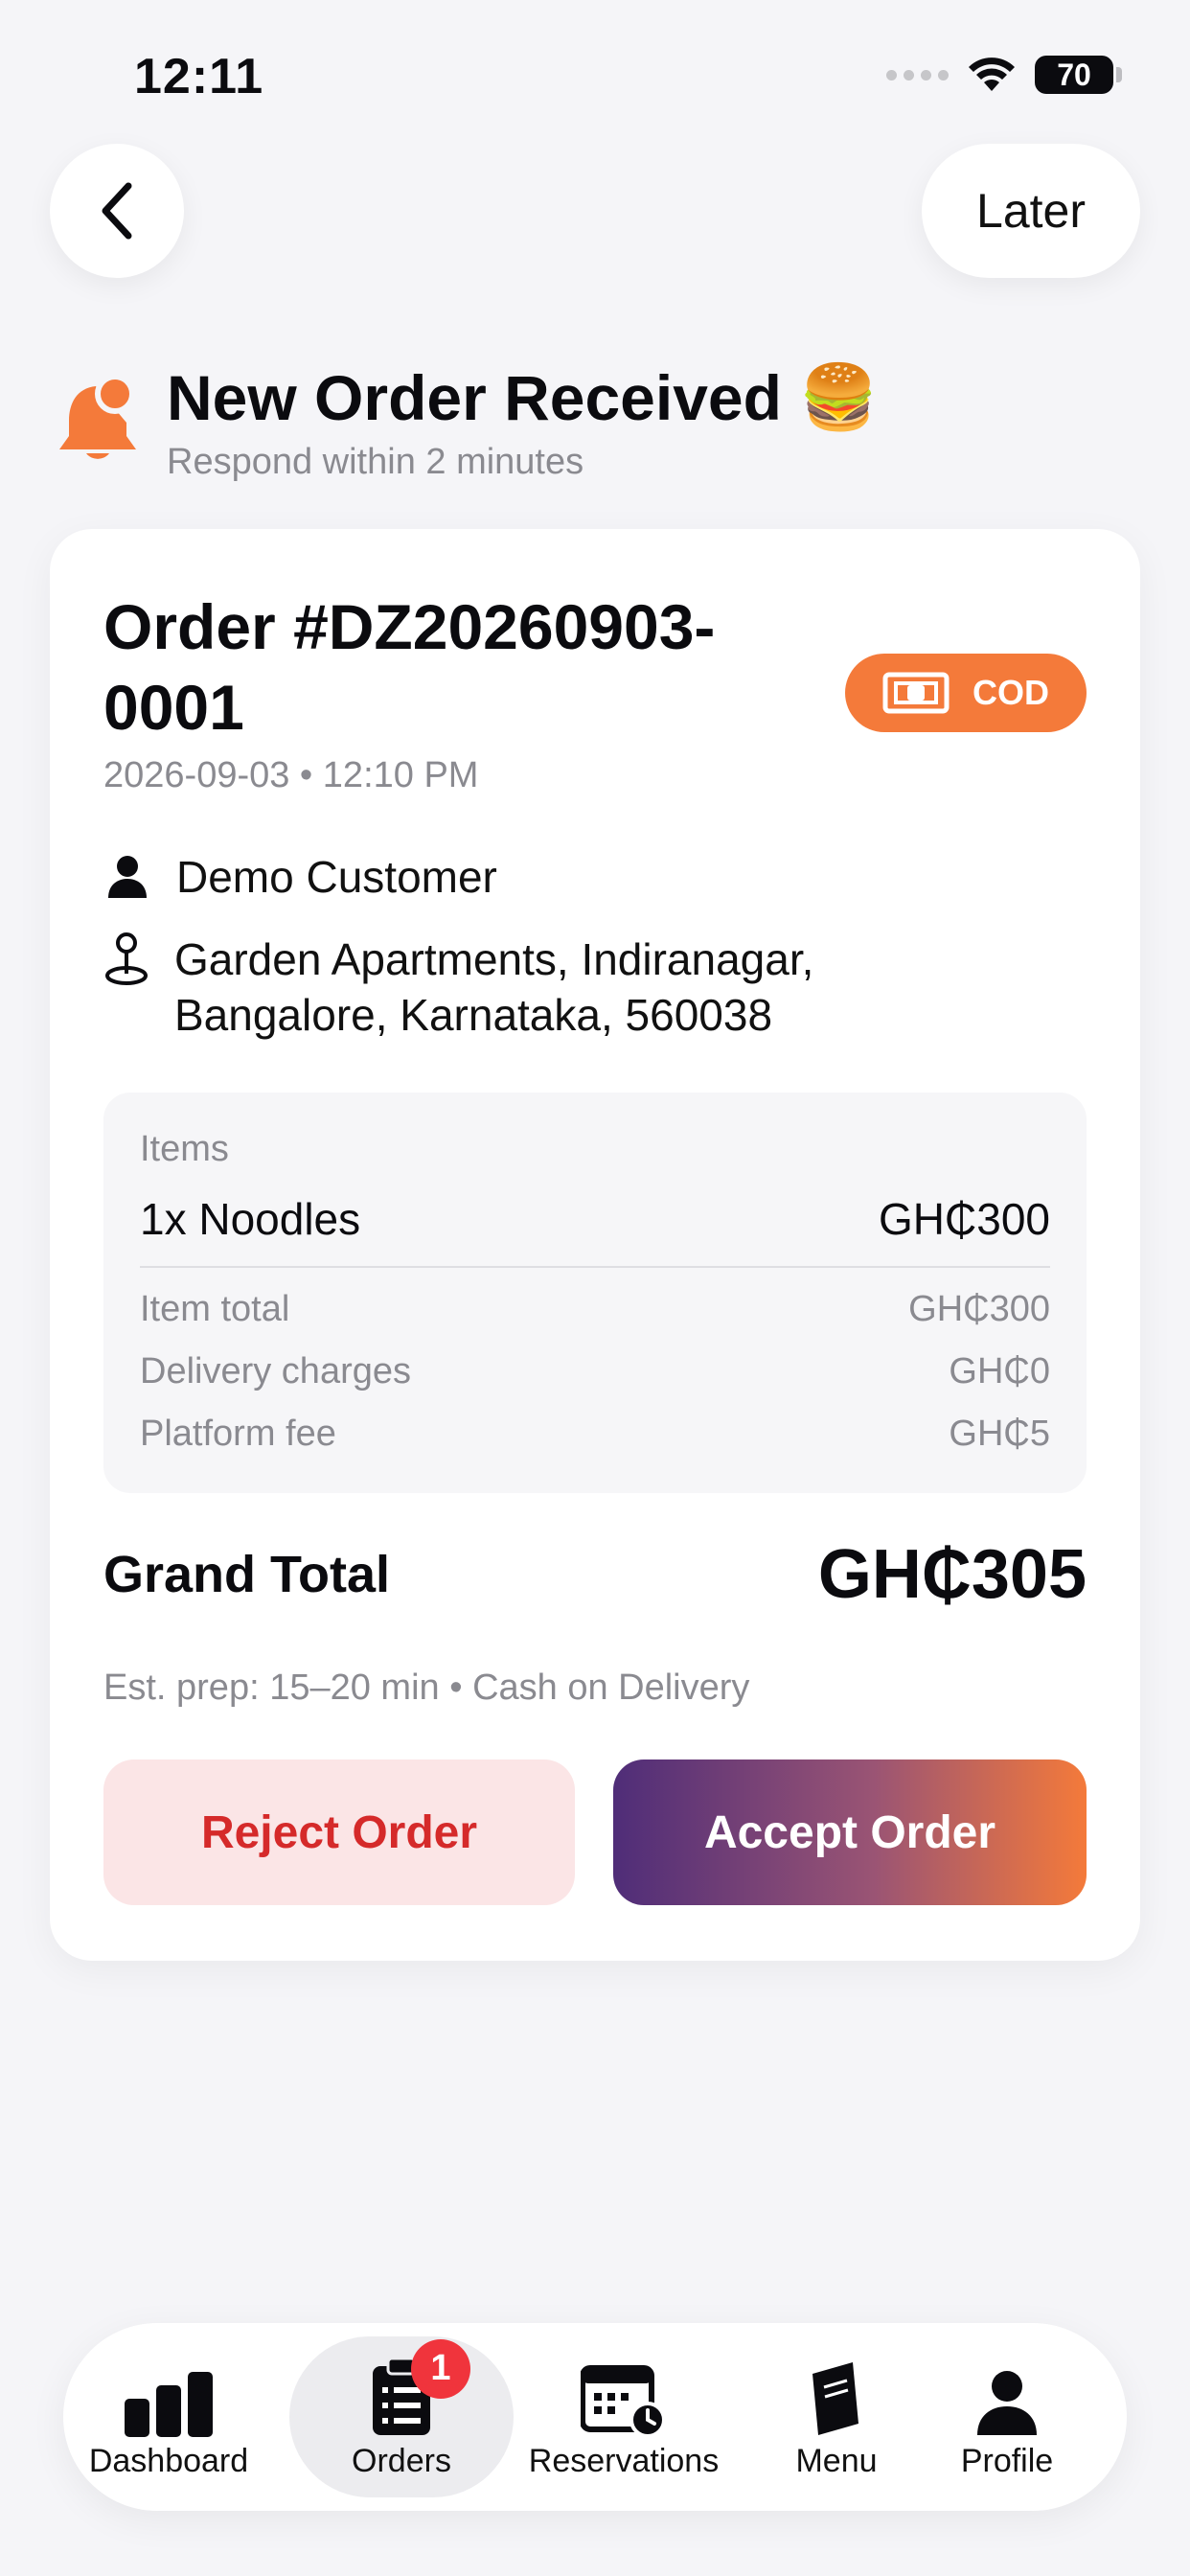 This screenshot has width=1190, height=2576. I want to click on fee-label: Delivery charges, so click(276, 1371).